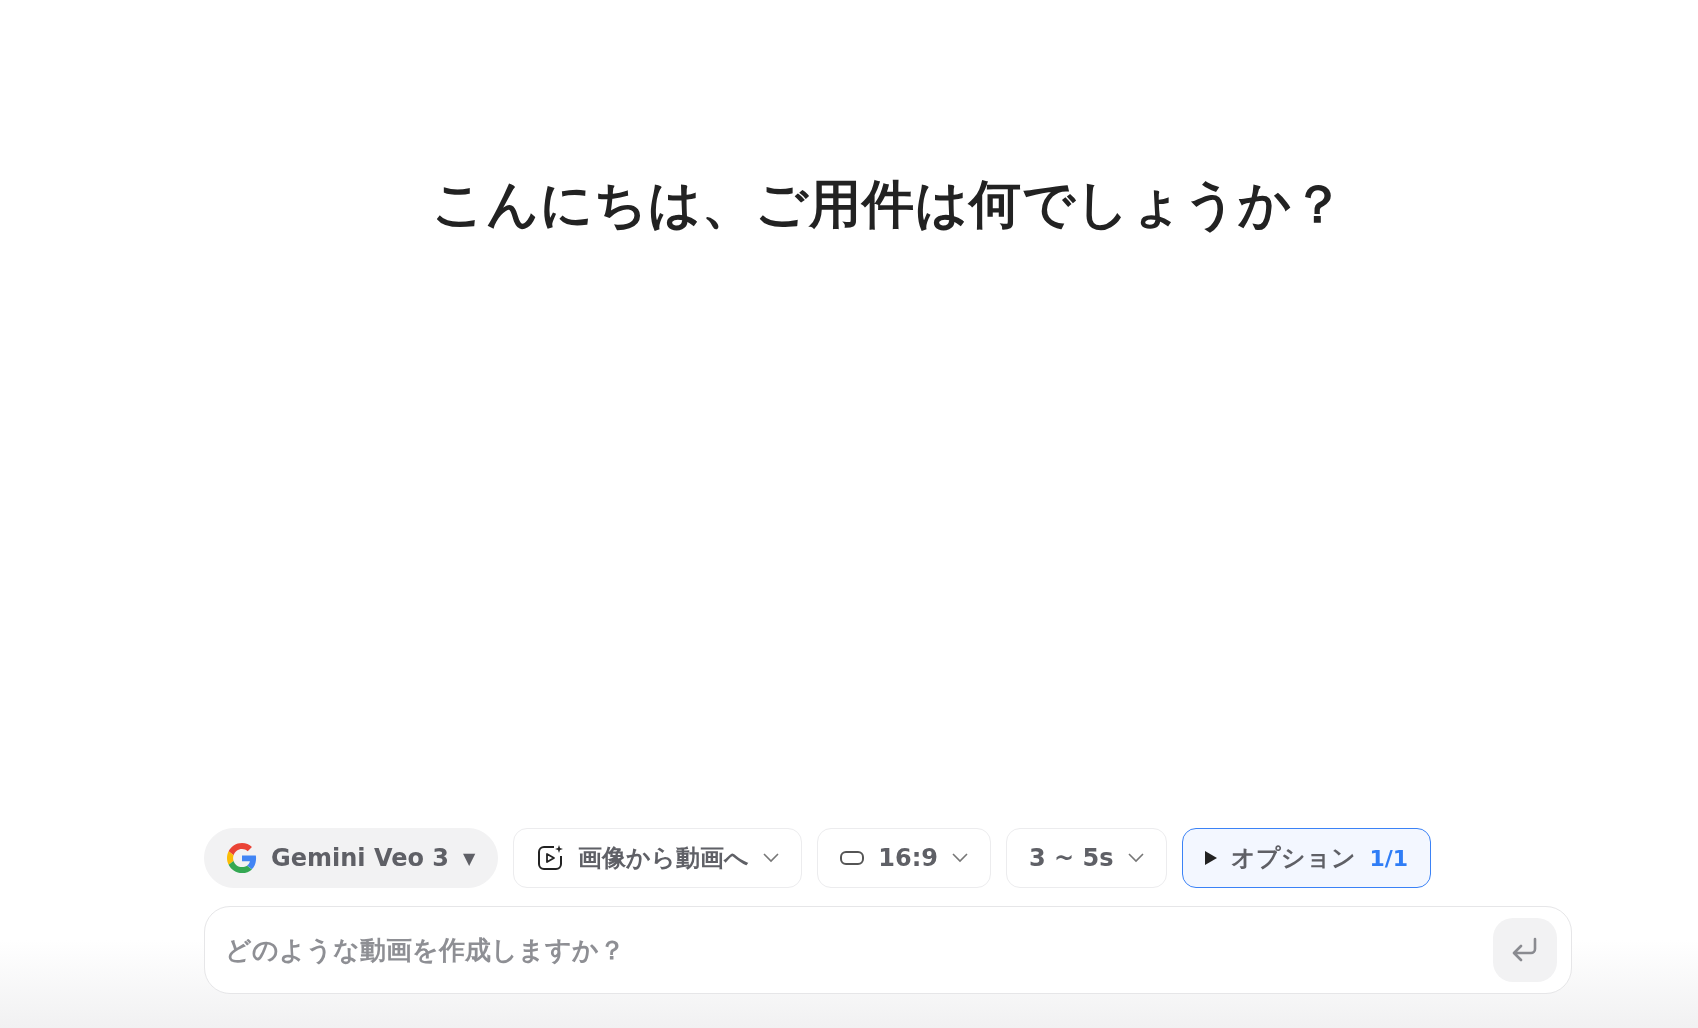  Describe the element at coordinates (1306, 858) in the screenshot. I see `options-button: オプション 1/1` at that location.